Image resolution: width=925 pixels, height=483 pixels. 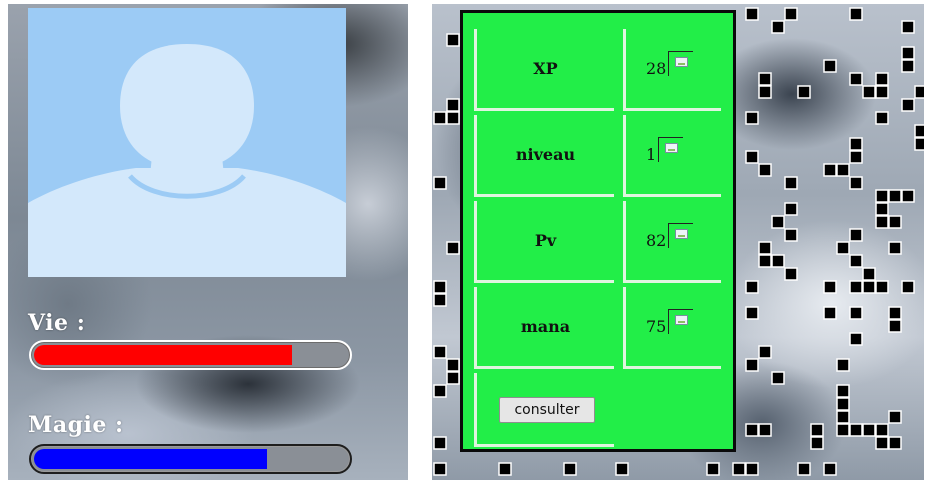 I want to click on consulter-button: consulter, so click(x=547, y=410).